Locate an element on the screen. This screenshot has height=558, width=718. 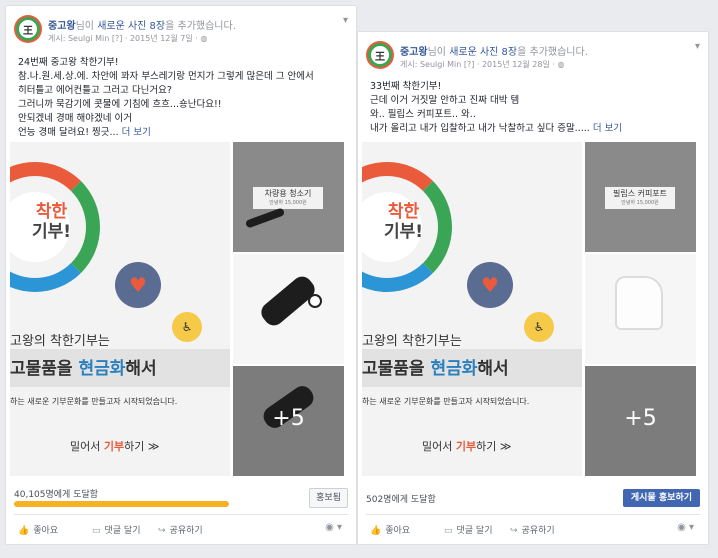
reach-progress is located at coordinates (121, 504).